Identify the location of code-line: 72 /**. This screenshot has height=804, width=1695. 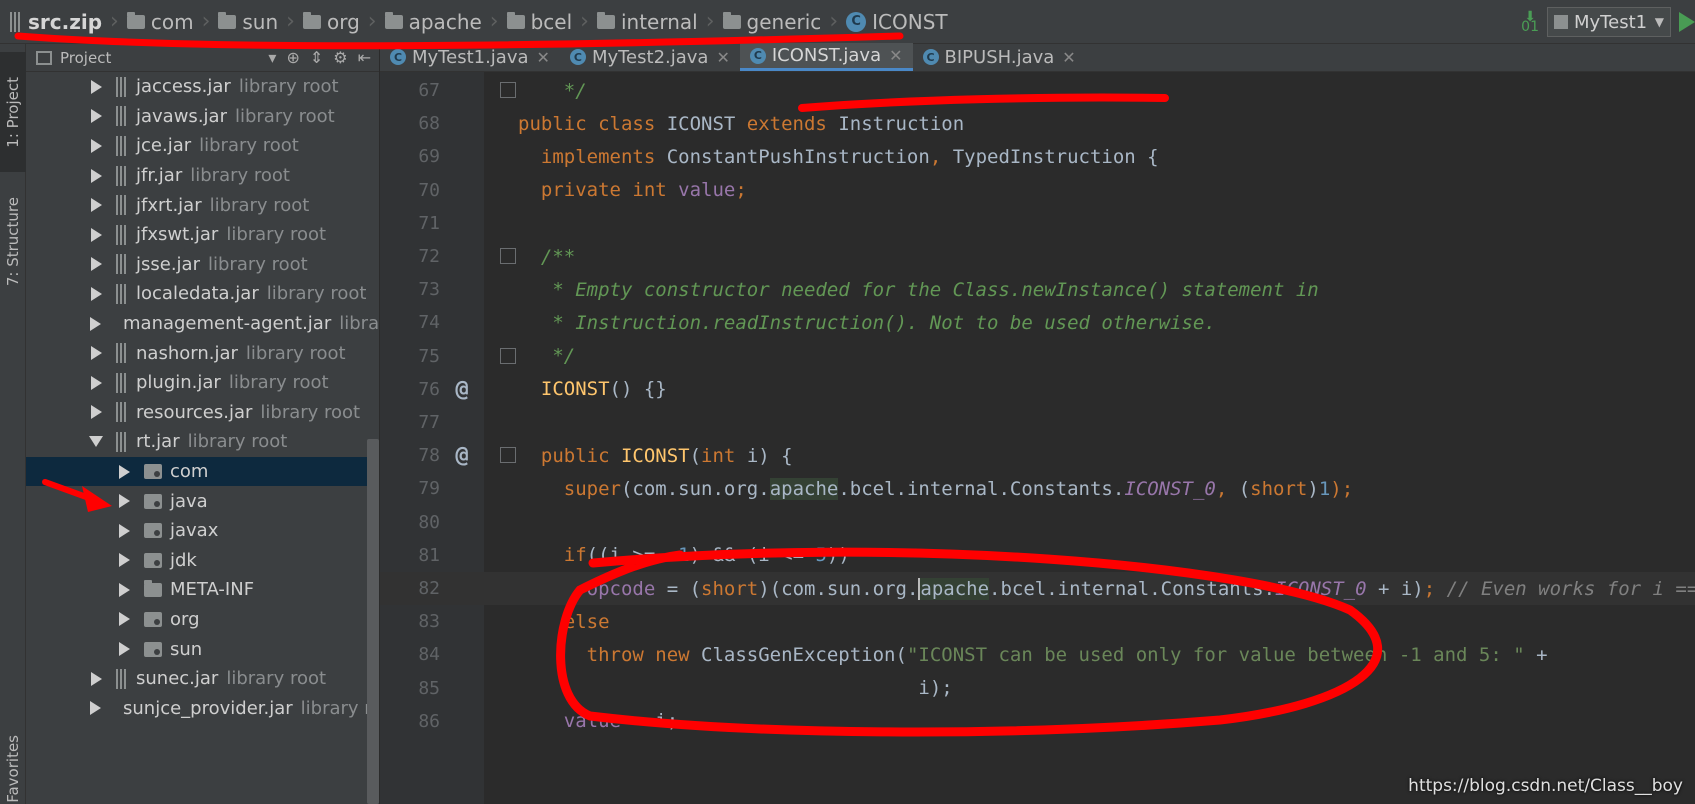
(1037, 256).